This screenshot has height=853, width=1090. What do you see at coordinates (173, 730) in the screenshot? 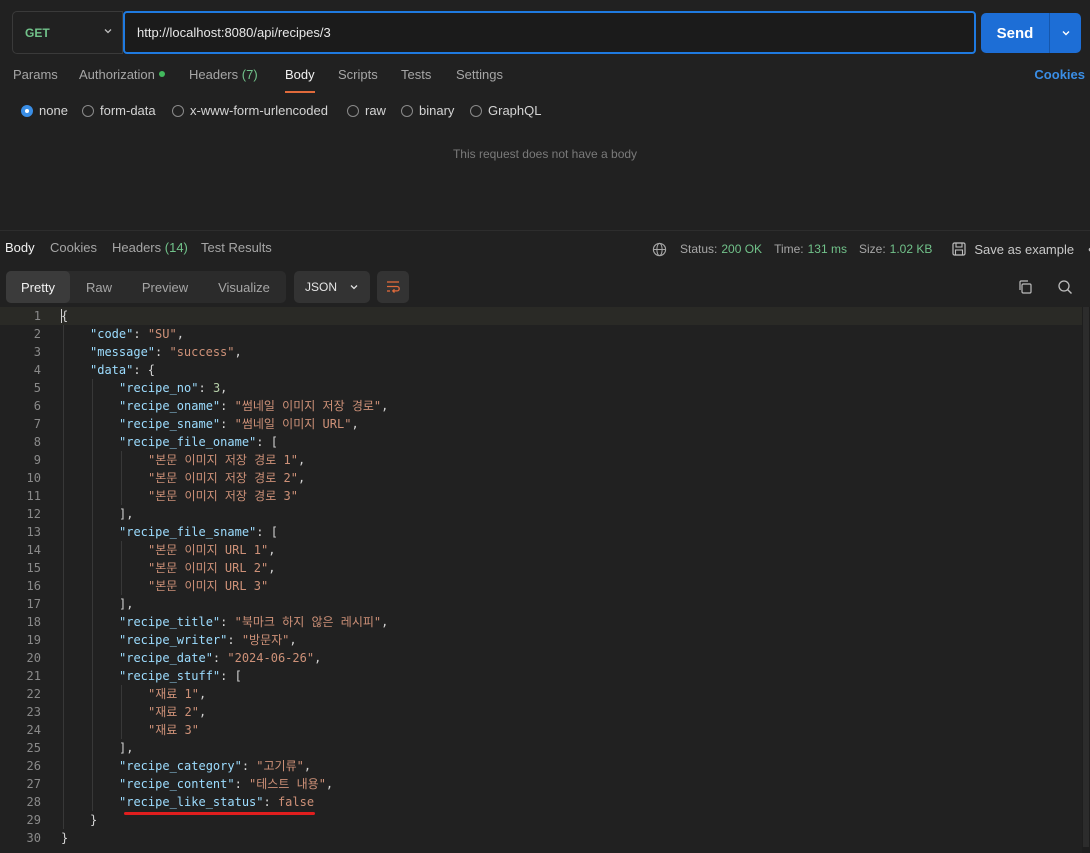
I see `code-text: "재료 3"` at bounding box center [173, 730].